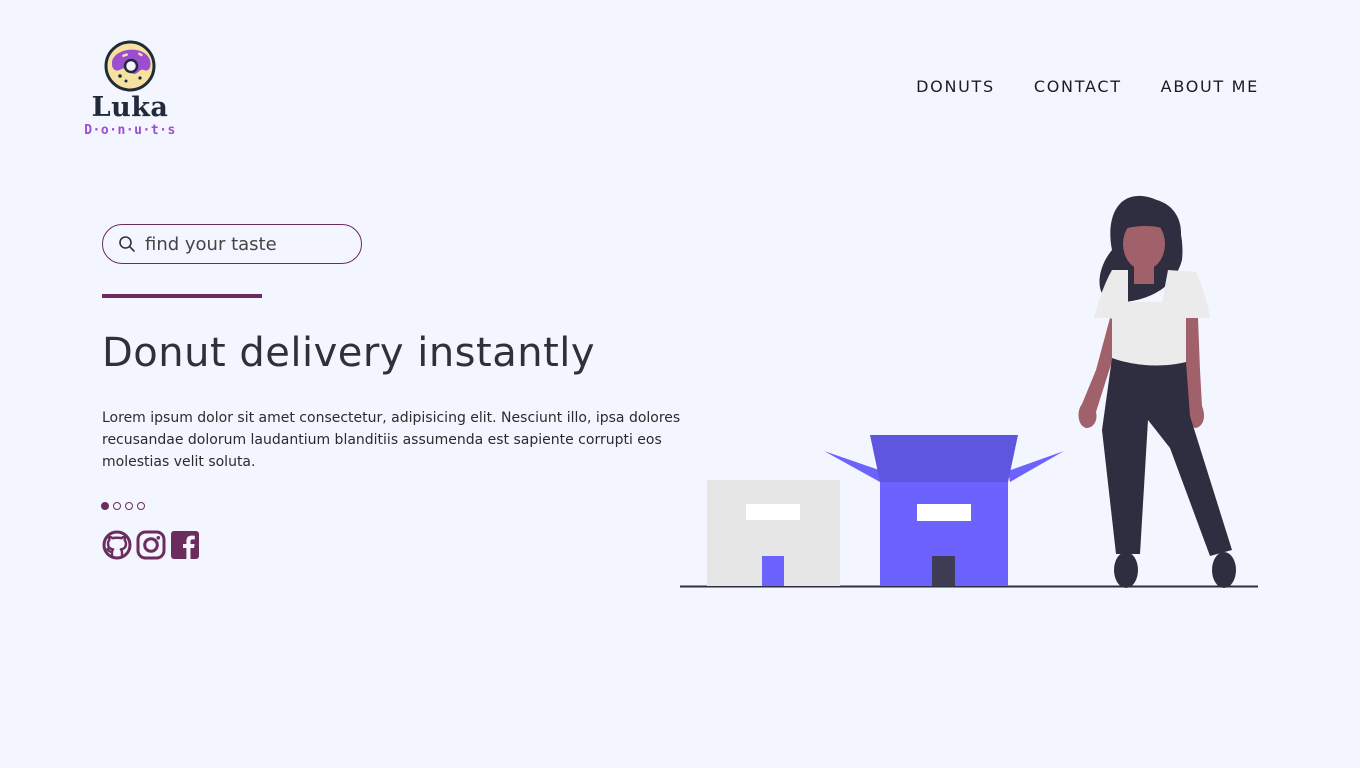 This screenshot has height=768, width=1360. I want to click on carousel-dots, so click(123, 506).